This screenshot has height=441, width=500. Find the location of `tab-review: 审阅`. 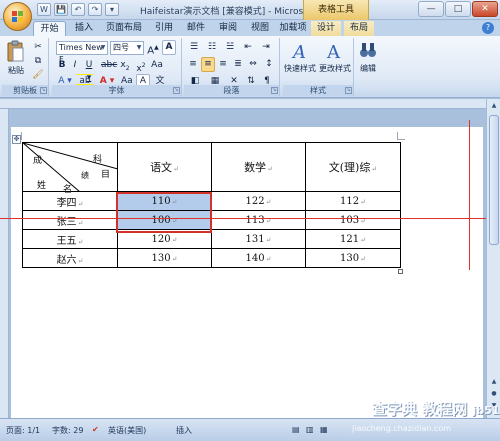

tab-review: 审阅 is located at coordinates (228, 28).